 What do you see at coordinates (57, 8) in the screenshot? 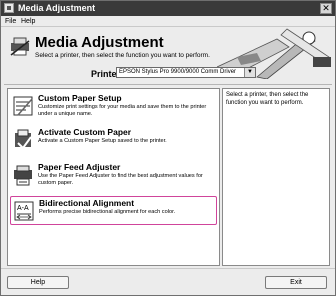
I see `window-title: Media Adjustment` at bounding box center [57, 8].